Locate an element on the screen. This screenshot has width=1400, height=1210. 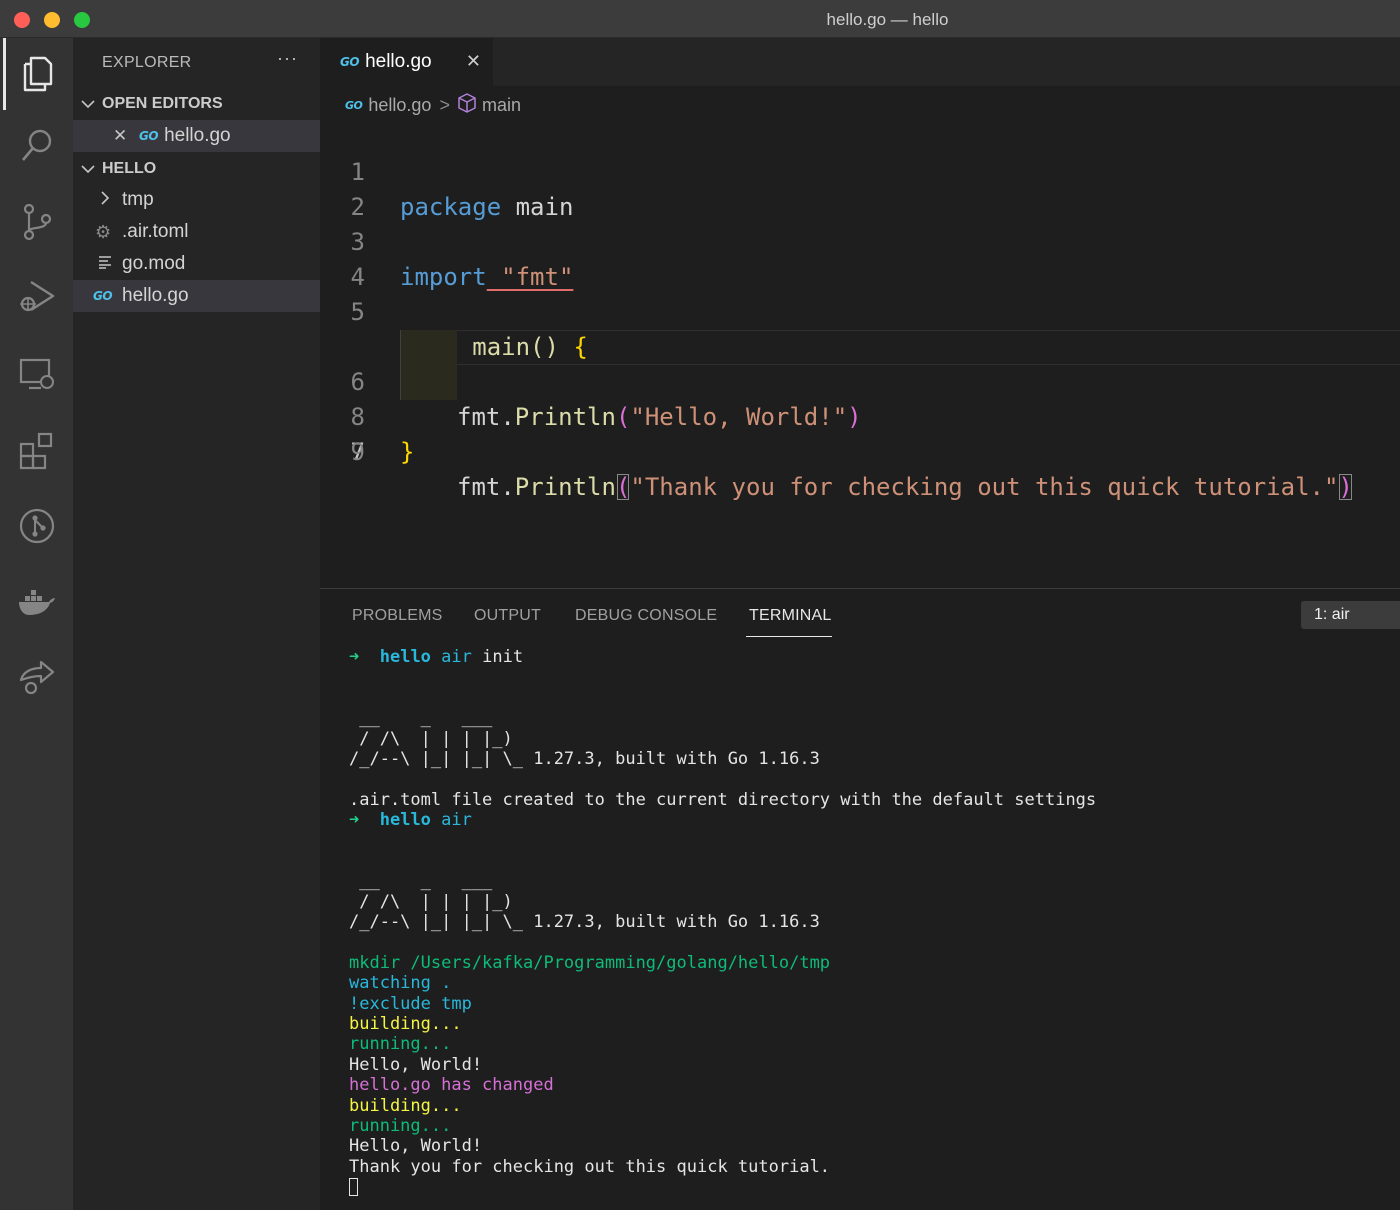
activity-bar is located at coordinates (36, 624).